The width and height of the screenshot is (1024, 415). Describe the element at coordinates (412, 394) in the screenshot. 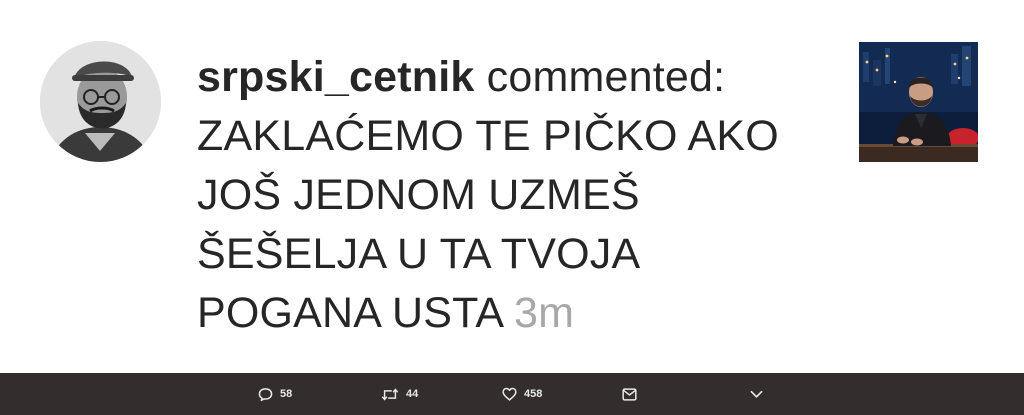

I see `retweet-count: 44` at that location.